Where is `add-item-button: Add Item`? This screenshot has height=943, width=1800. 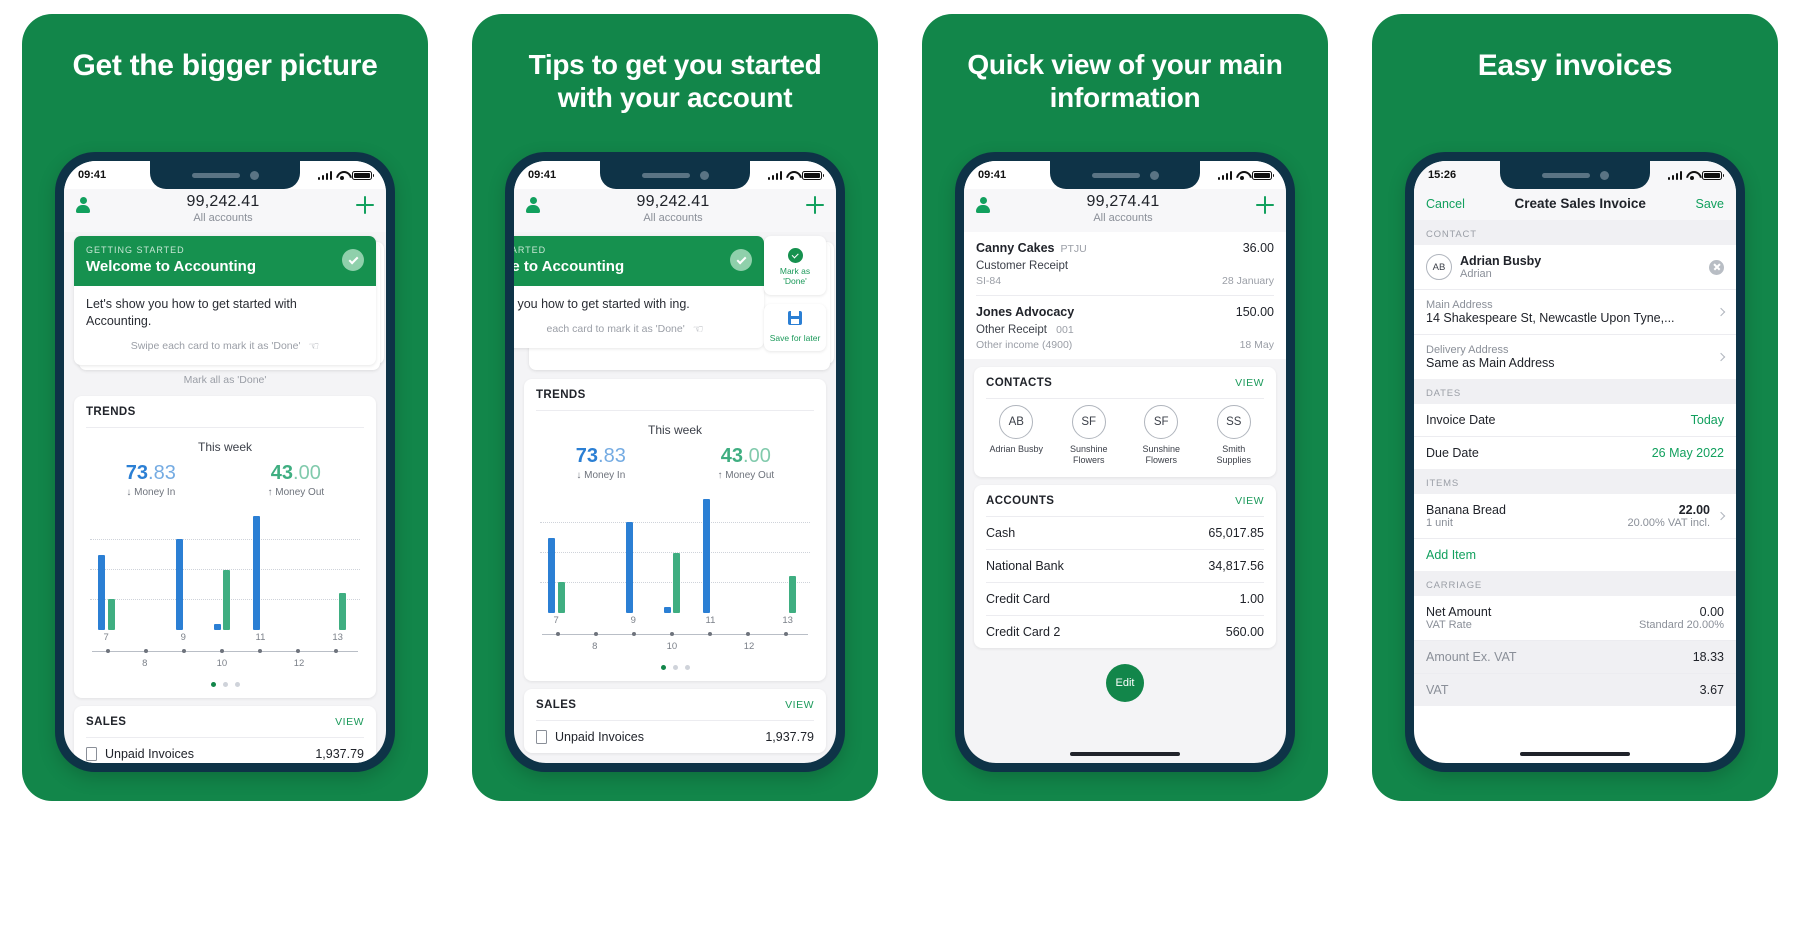 add-item-button: Add Item is located at coordinates (1451, 555).